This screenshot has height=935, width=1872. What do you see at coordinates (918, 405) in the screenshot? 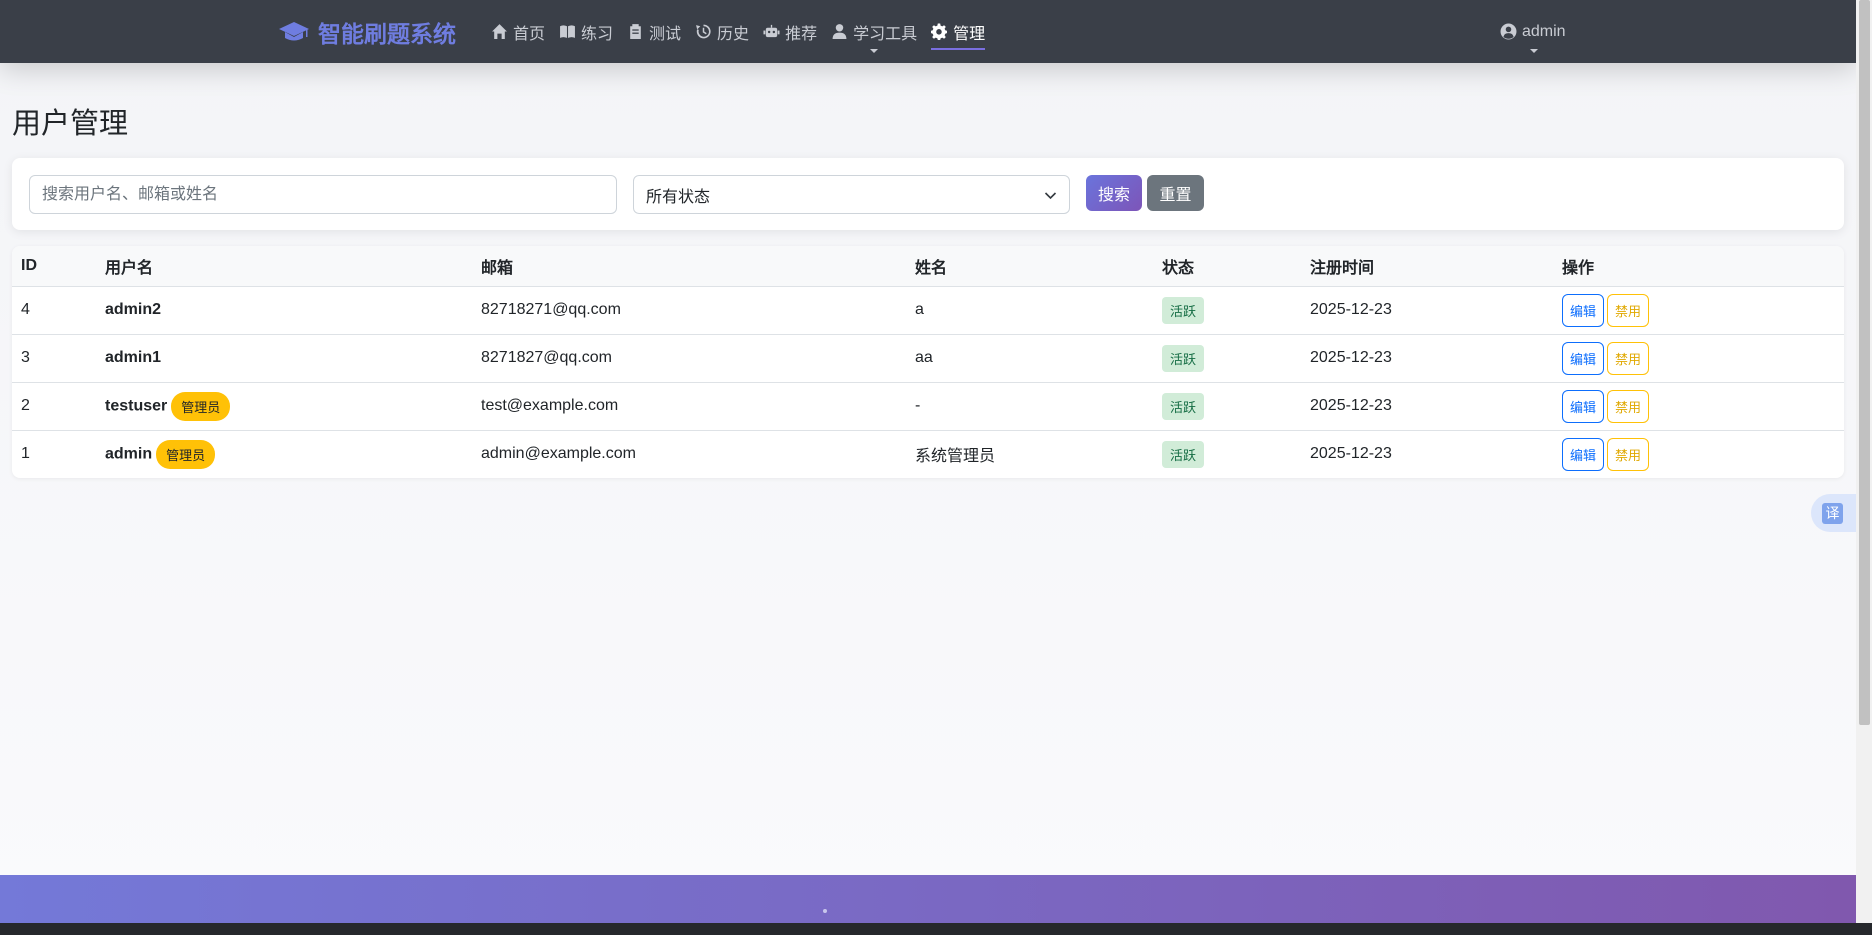
I see `cell-name: -` at bounding box center [918, 405].